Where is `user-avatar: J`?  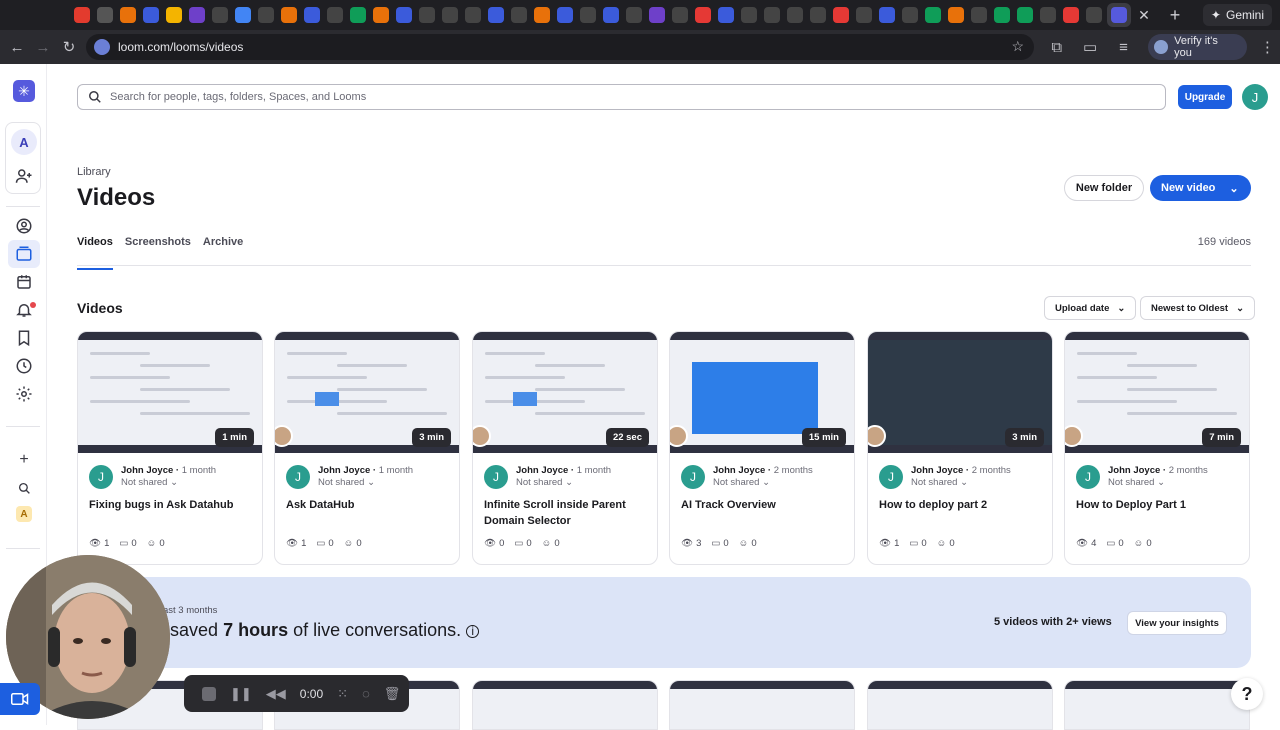 user-avatar: J is located at coordinates (1255, 97).